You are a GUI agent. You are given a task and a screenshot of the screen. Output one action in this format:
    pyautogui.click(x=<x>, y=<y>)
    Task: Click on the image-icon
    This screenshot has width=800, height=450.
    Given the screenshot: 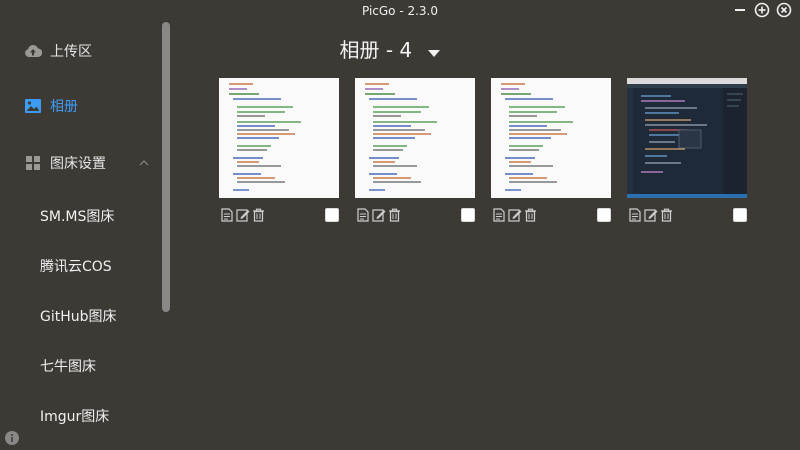 What is the action you would take?
    pyautogui.click(x=33, y=106)
    